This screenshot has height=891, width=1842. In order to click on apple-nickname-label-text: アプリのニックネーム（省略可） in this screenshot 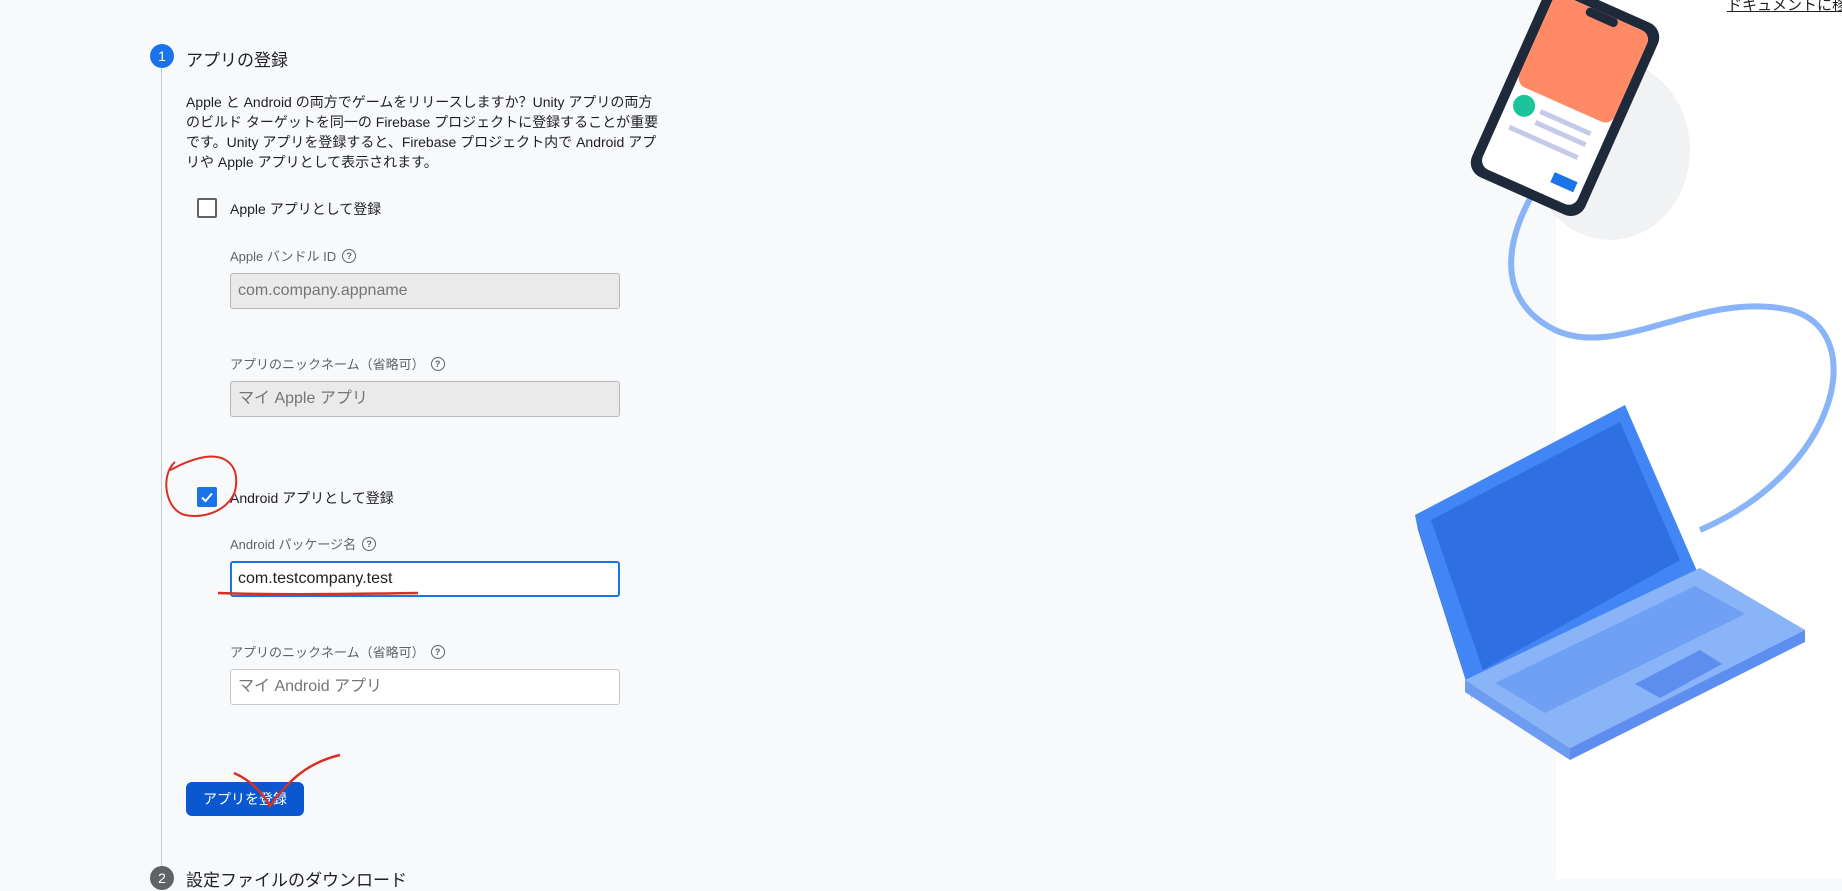, I will do `click(327, 364)`.